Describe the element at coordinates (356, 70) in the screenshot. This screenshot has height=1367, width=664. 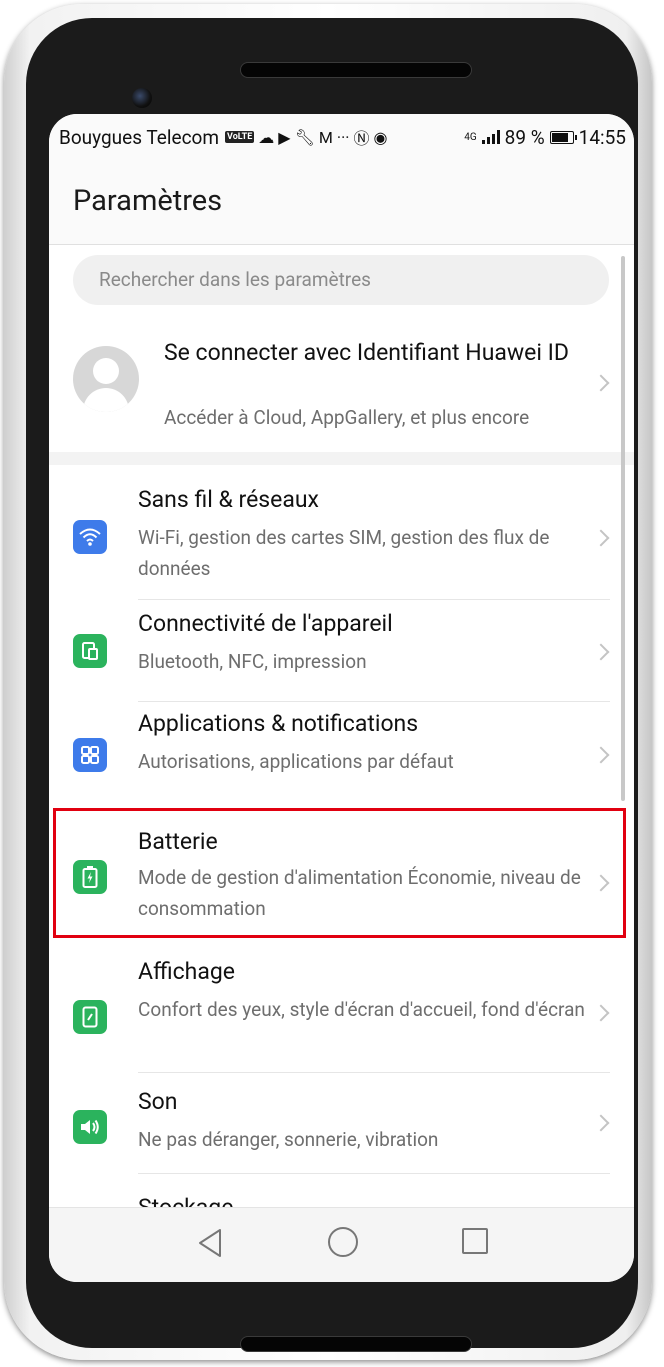
I see `earpiece-speaker` at that location.